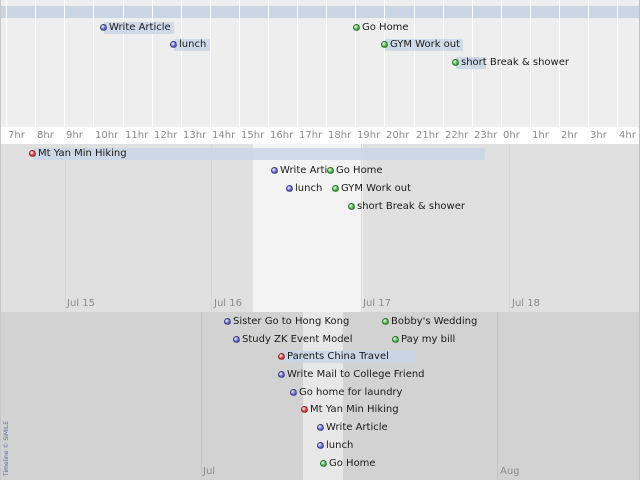  What do you see at coordinates (398, 135) in the screenshot?
I see `hour-label: 20hr` at bounding box center [398, 135].